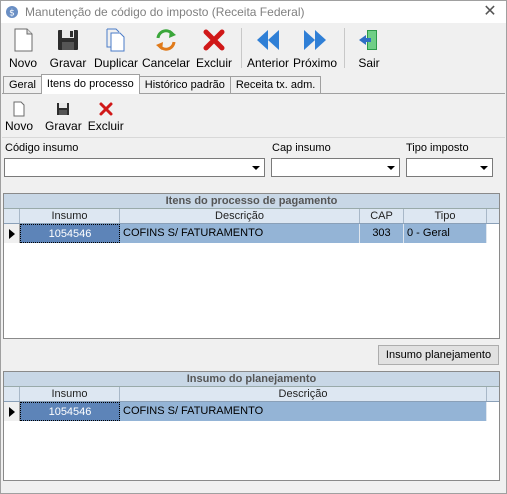  What do you see at coordinates (166, 40) in the screenshot?
I see `cancel-arrows-icon` at bounding box center [166, 40].